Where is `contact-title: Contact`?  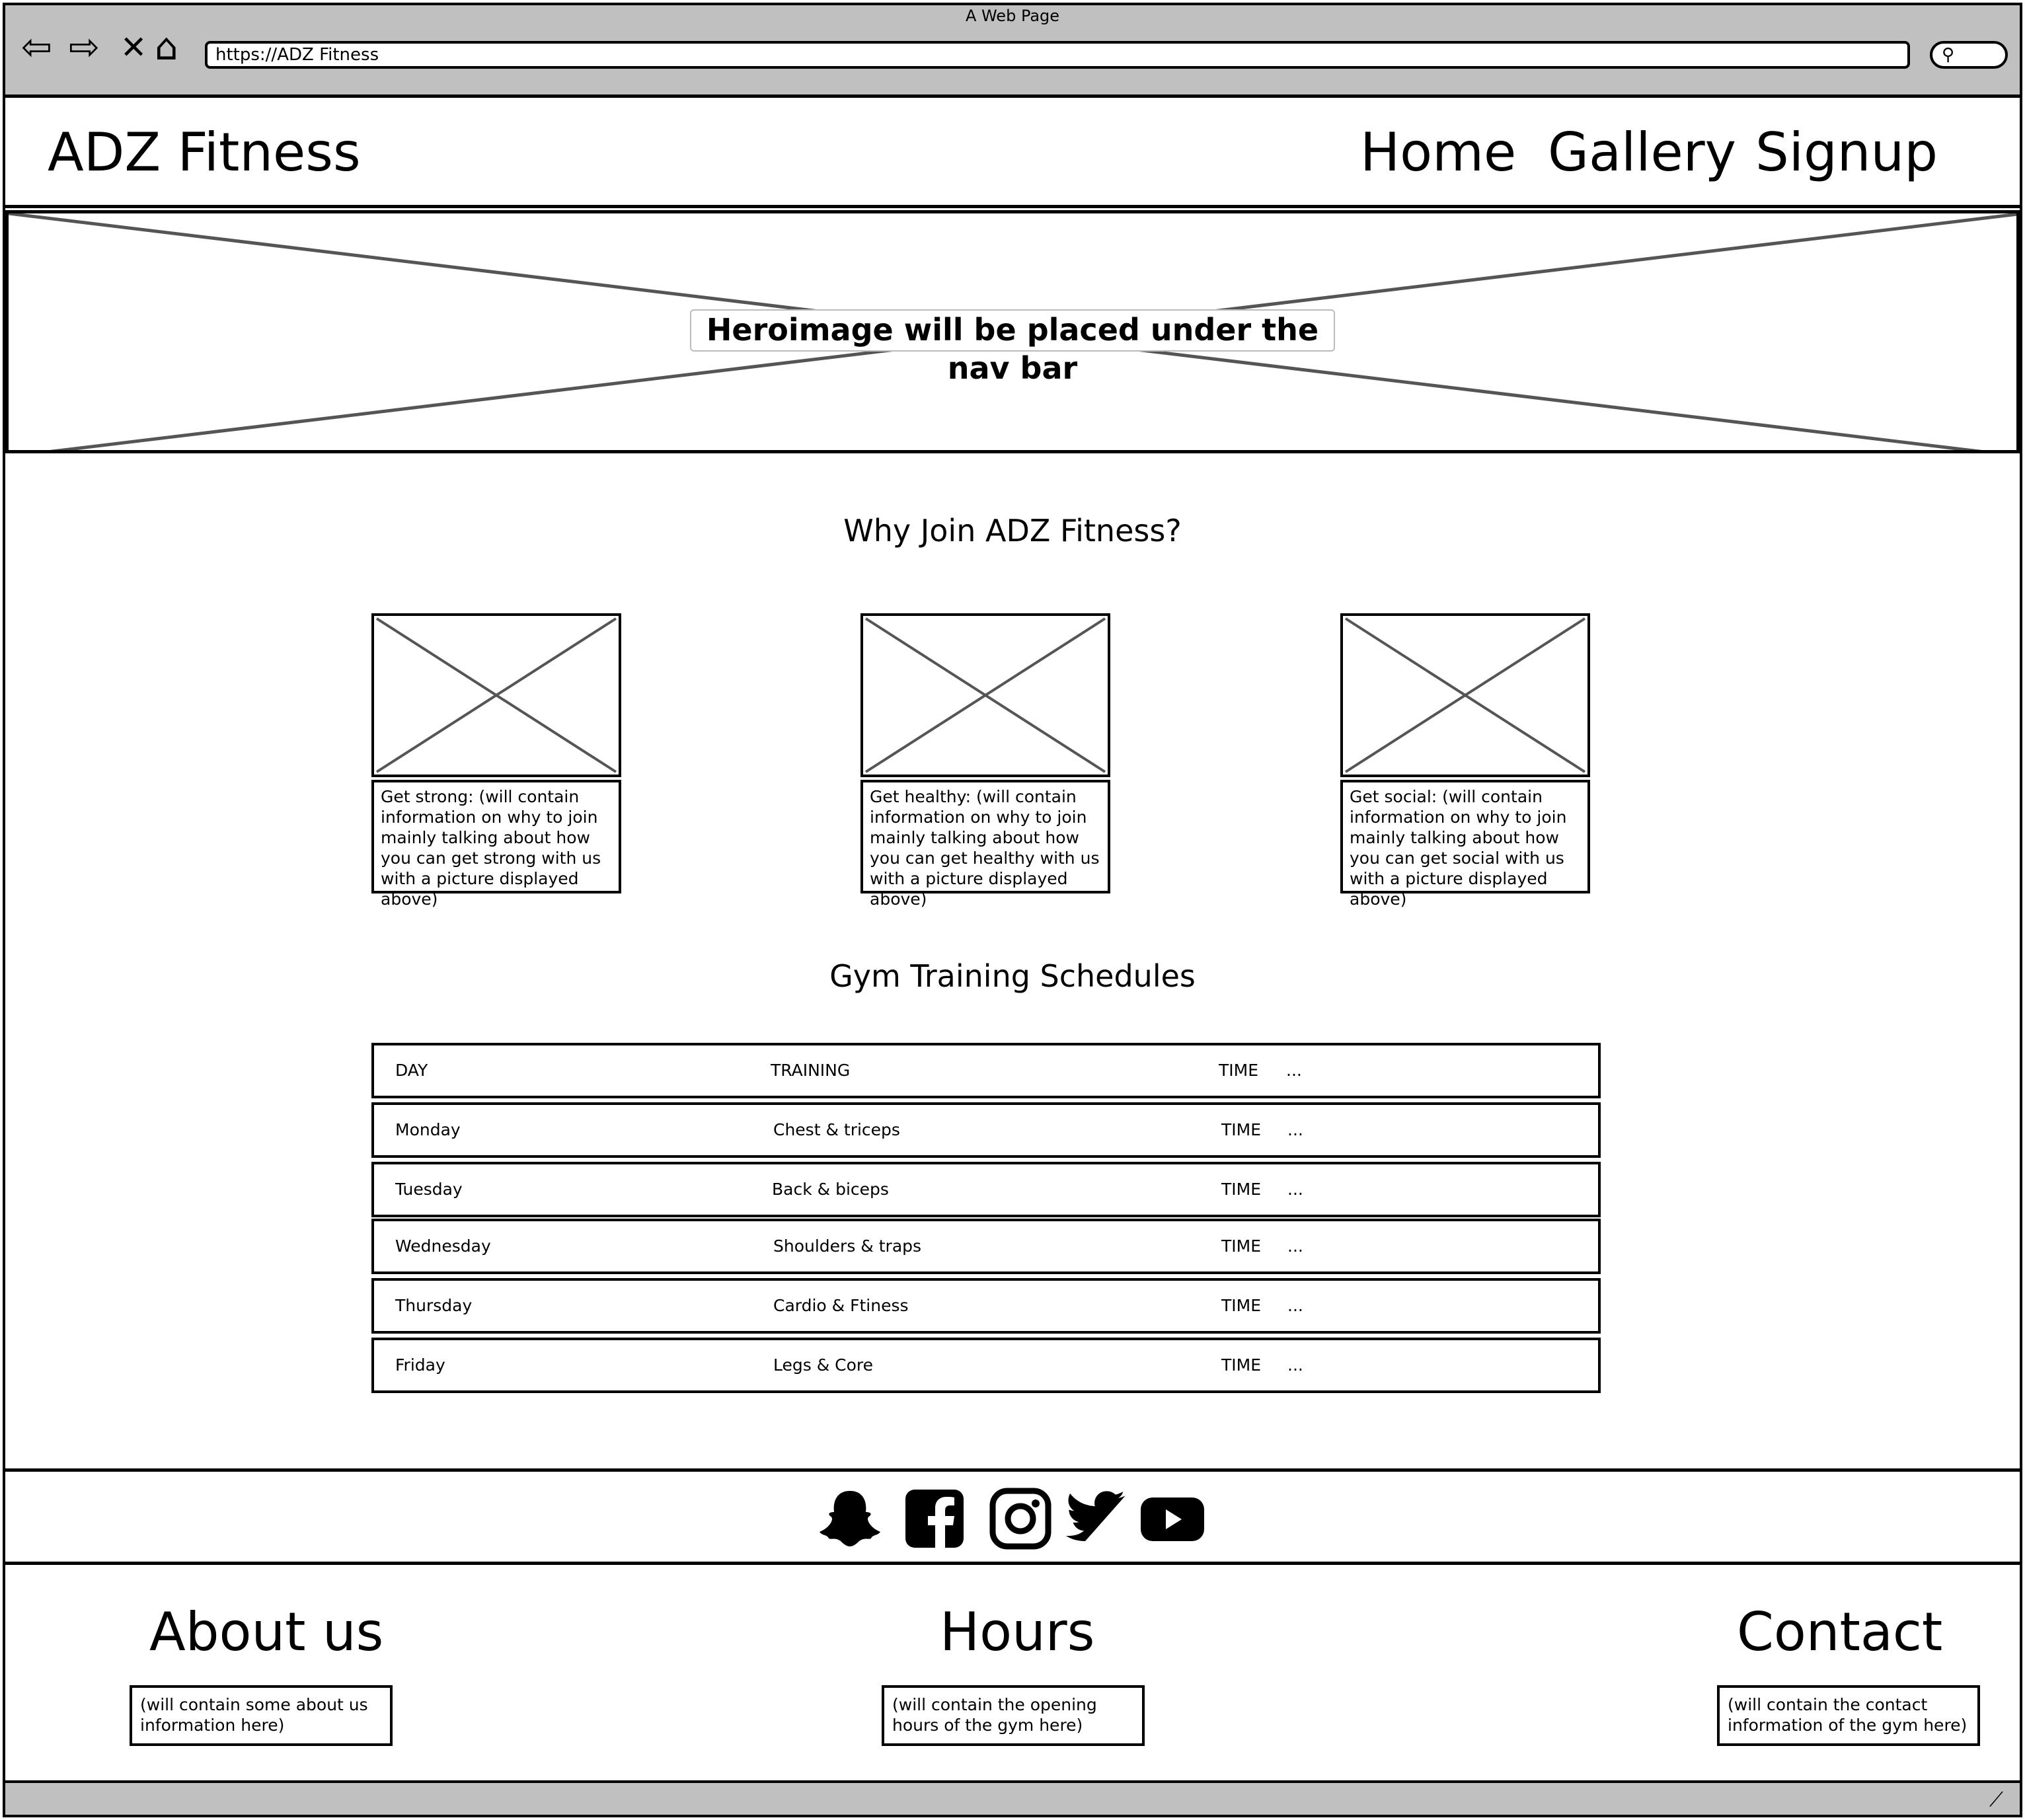 contact-title: Contact is located at coordinates (1840, 1632).